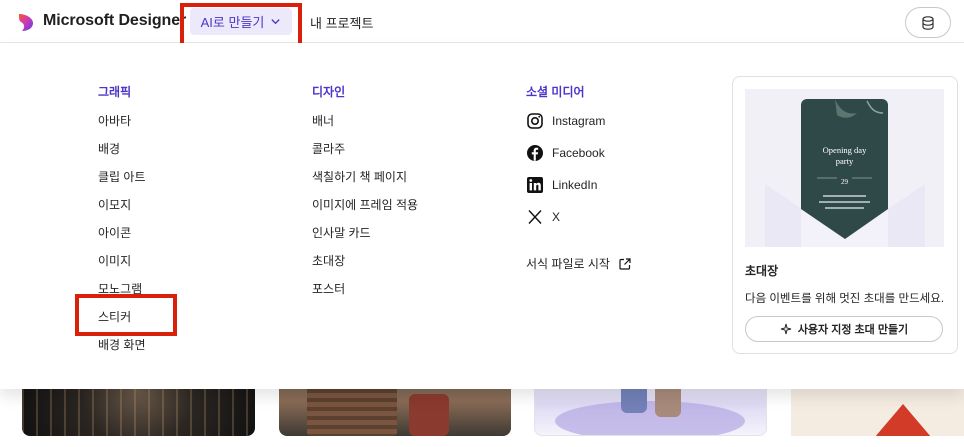  Describe the element at coordinates (535, 185) in the screenshot. I see `linkedin-icon` at that location.